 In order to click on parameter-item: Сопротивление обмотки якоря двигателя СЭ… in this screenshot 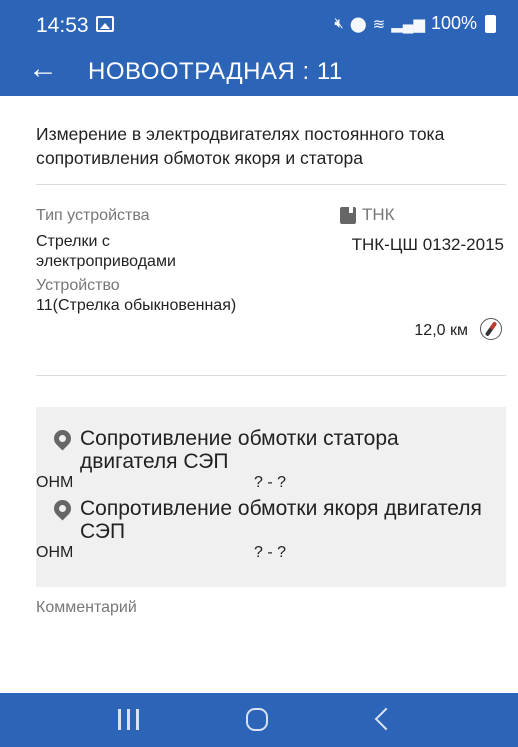, I will do `click(265, 529)`.